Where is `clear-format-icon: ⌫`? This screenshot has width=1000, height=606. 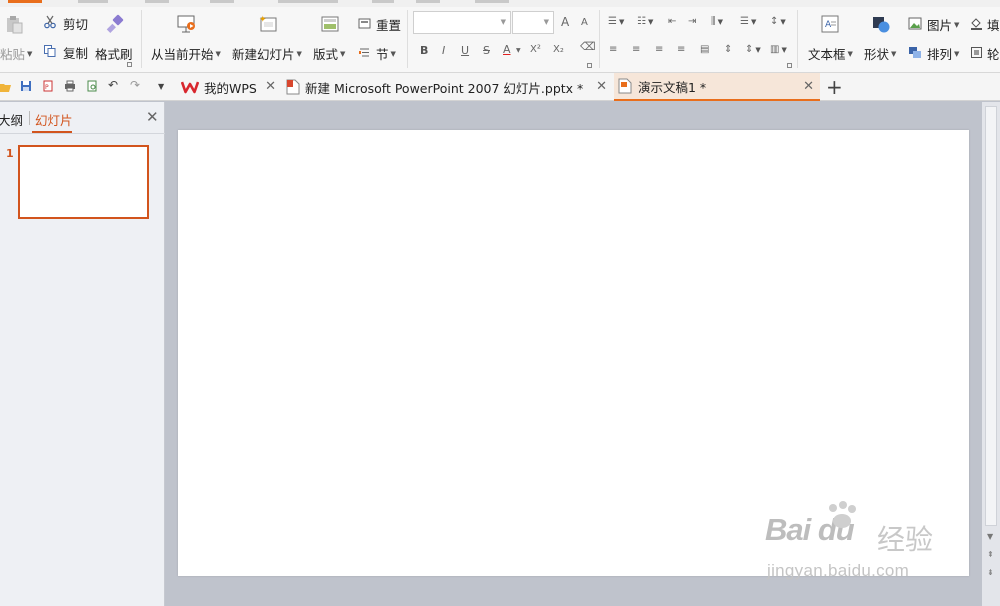 clear-format-icon: ⌫ is located at coordinates (588, 46).